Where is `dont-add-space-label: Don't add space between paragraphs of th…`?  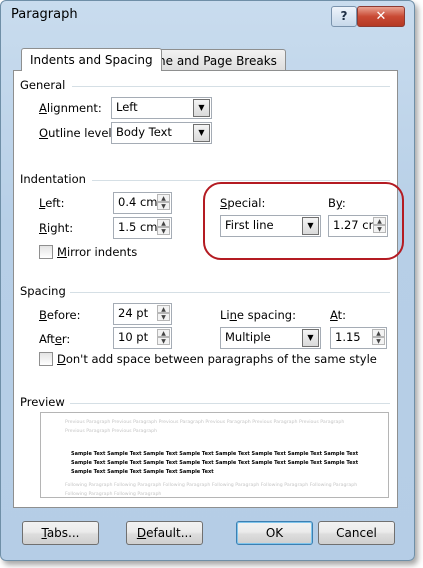
dont-add-space-label: Don't add space between paragraphs of th… is located at coordinates (217, 359).